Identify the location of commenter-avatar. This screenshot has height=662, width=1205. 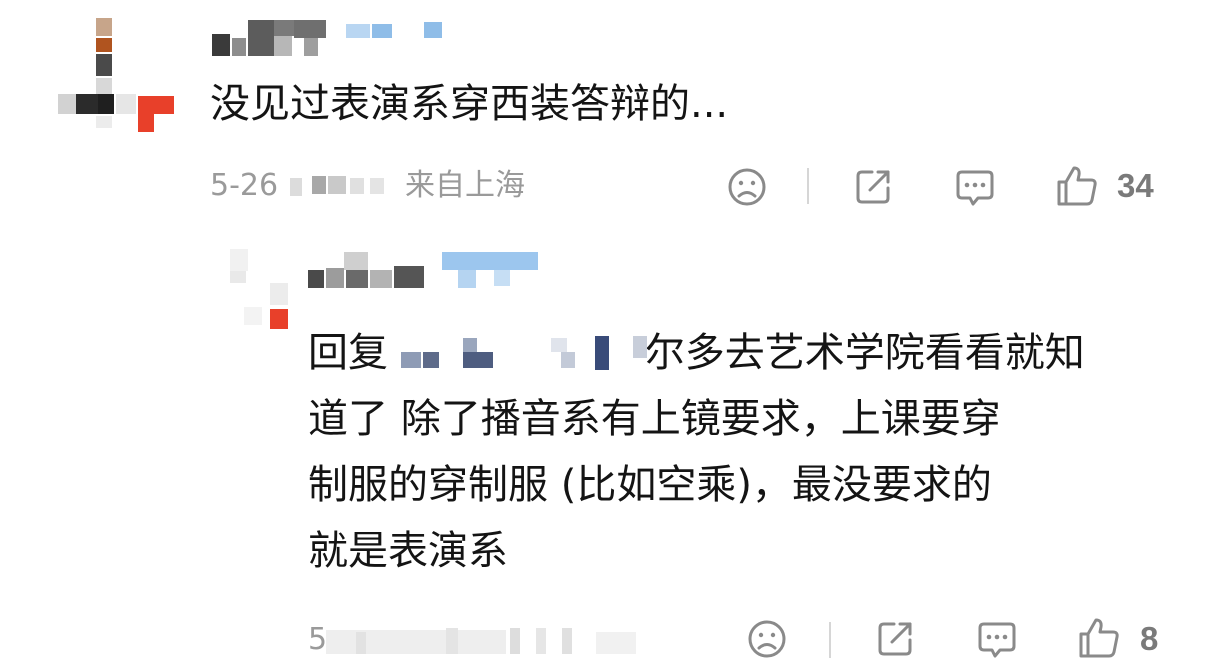
(118, 78).